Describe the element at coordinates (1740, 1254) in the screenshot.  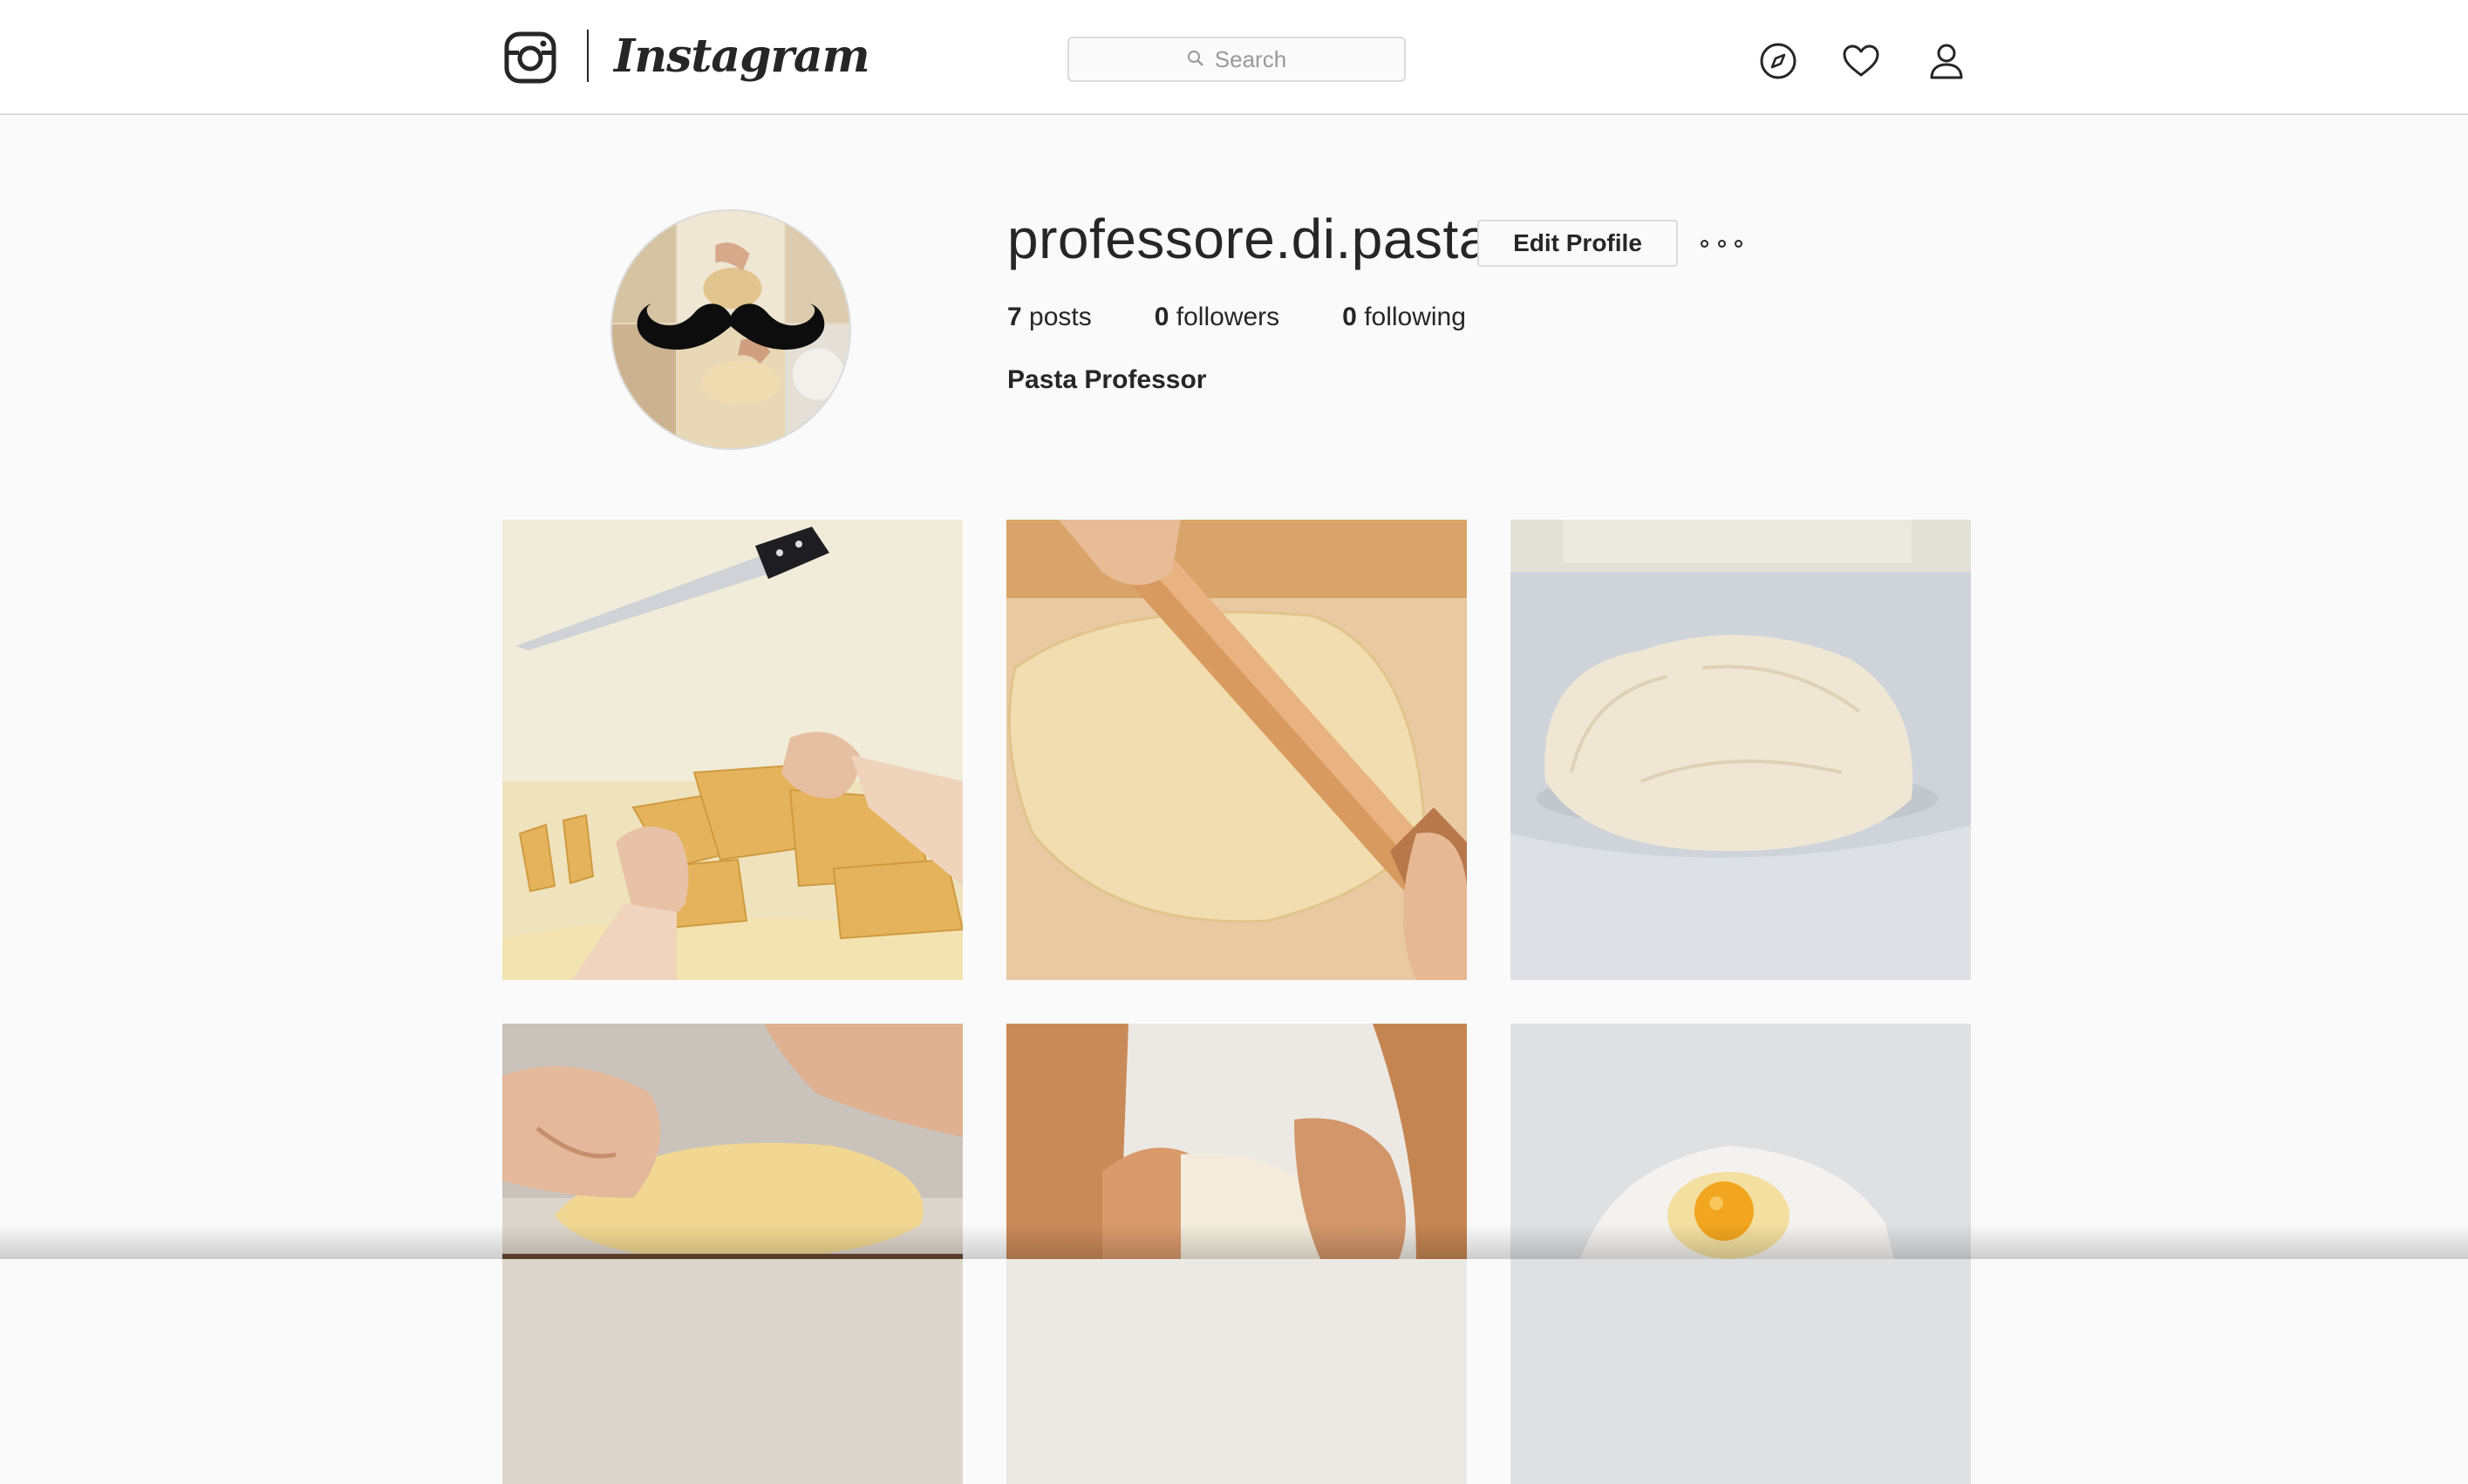
I see `post-thumbnail-flour-egg` at that location.